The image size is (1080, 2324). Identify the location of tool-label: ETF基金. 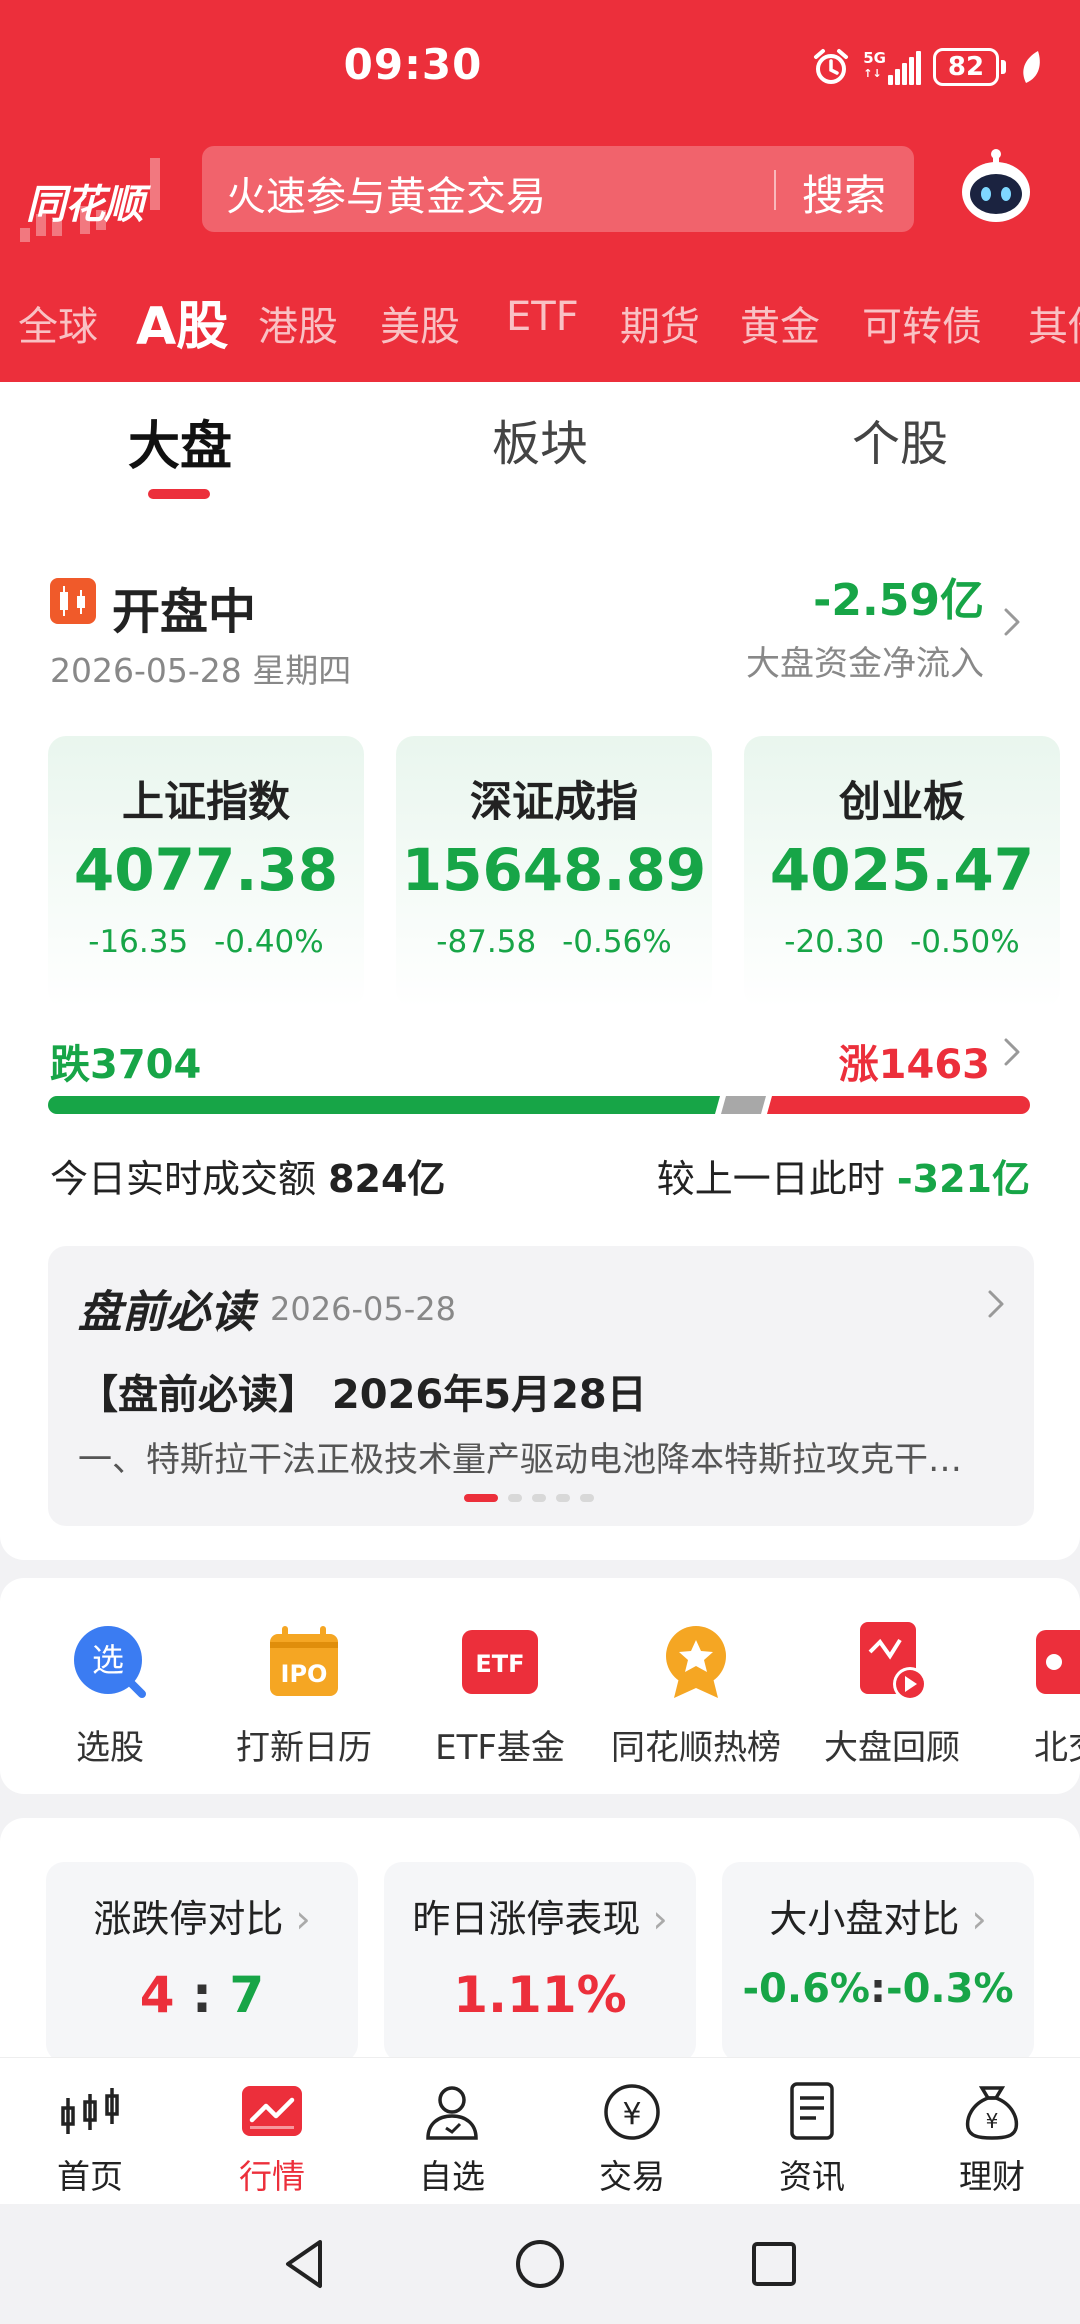
(500, 1748).